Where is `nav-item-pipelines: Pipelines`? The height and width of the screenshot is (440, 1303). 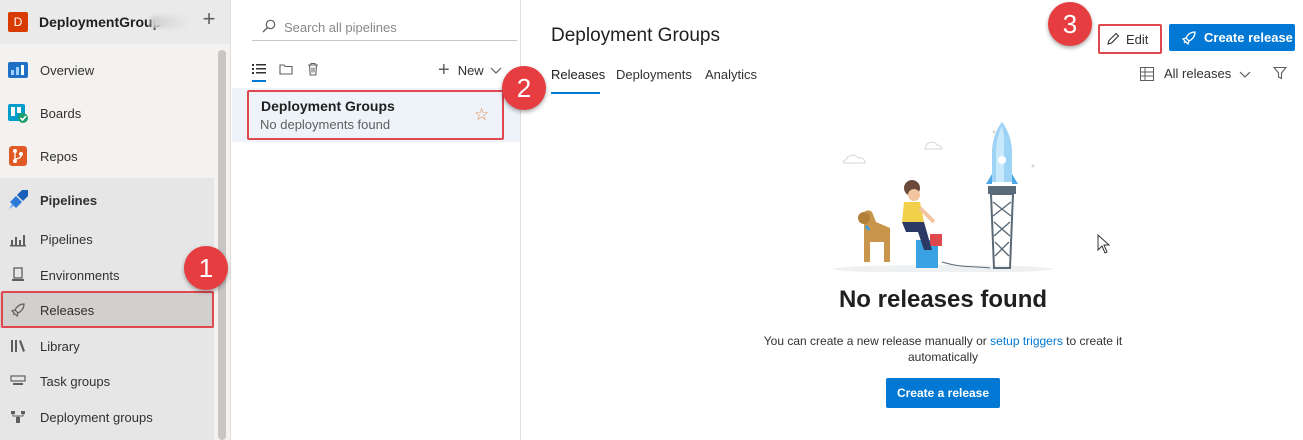 nav-item-pipelines: Pipelines is located at coordinates (107, 200).